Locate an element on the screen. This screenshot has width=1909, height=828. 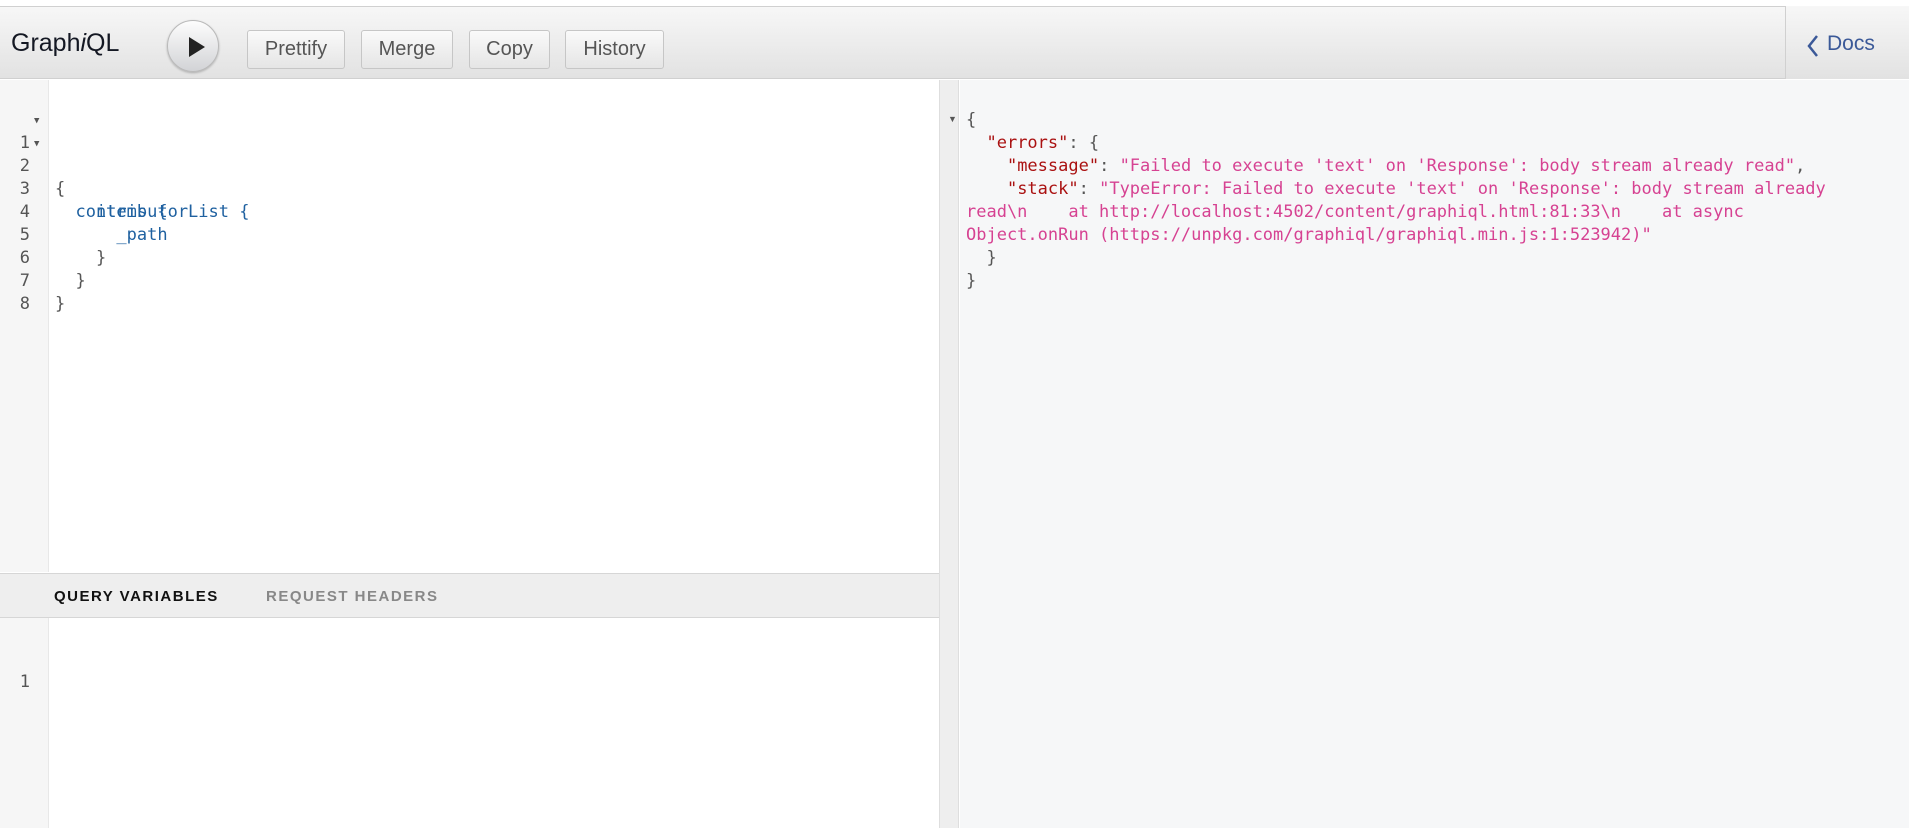
json-key: "errors" is located at coordinates (1027, 143).